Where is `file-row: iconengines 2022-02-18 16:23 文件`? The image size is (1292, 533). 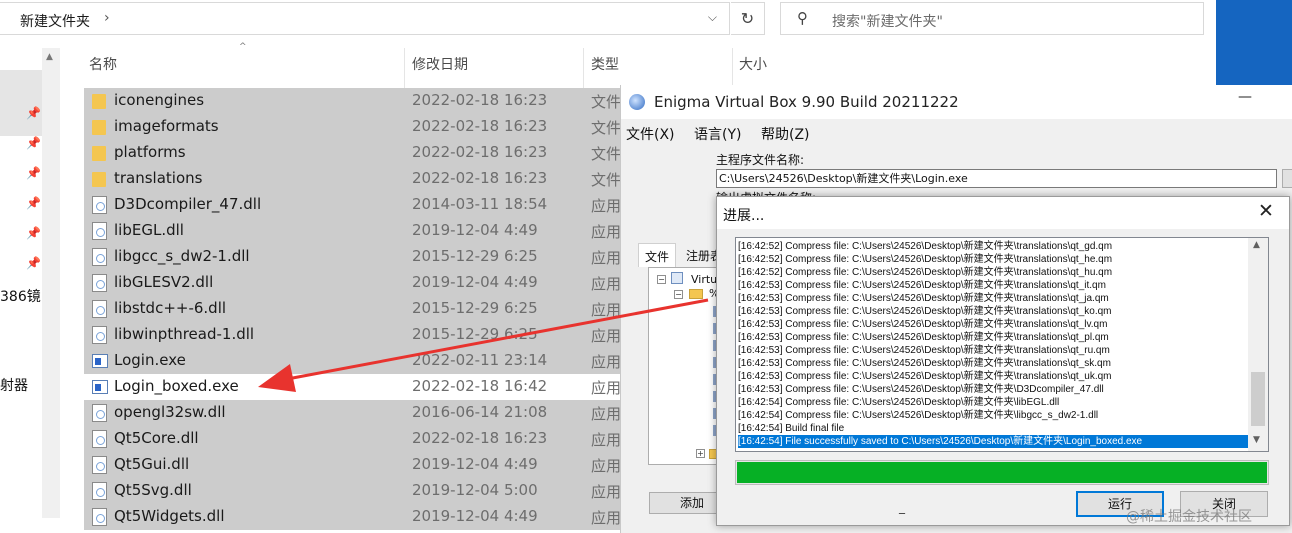 file-row: iconengines 2022-02-18 16:23 文件 is located at coordinates (354, 101).